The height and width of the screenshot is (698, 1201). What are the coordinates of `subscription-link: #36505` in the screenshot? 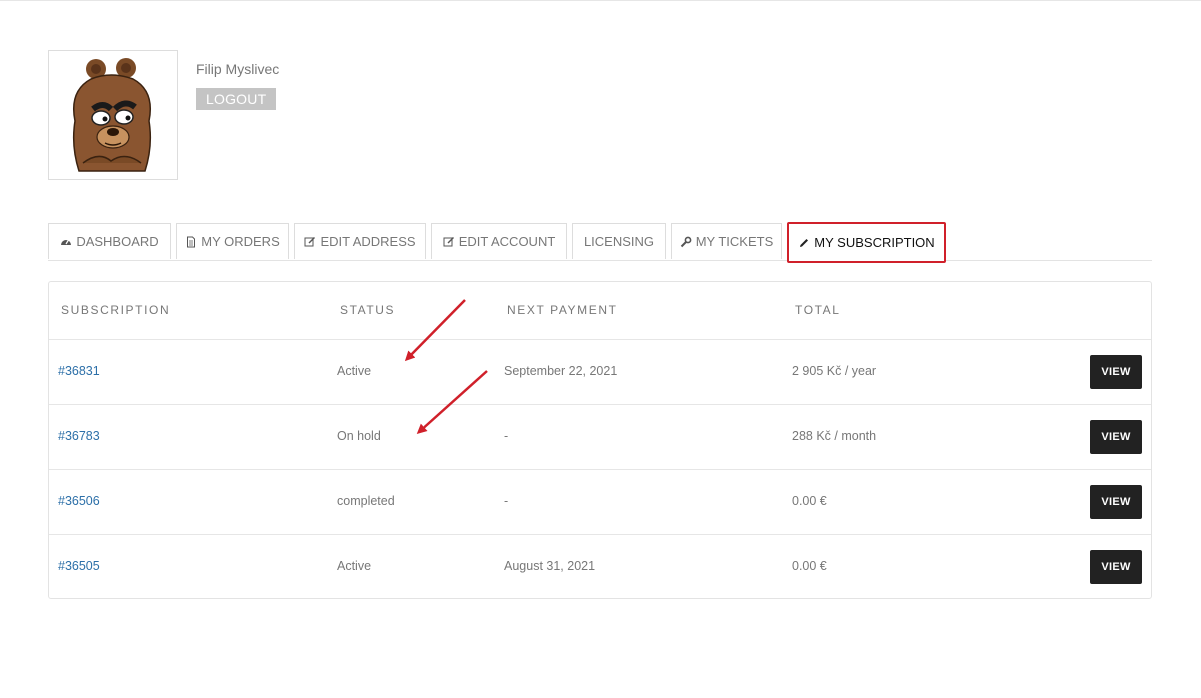 It's located at (79, 566).